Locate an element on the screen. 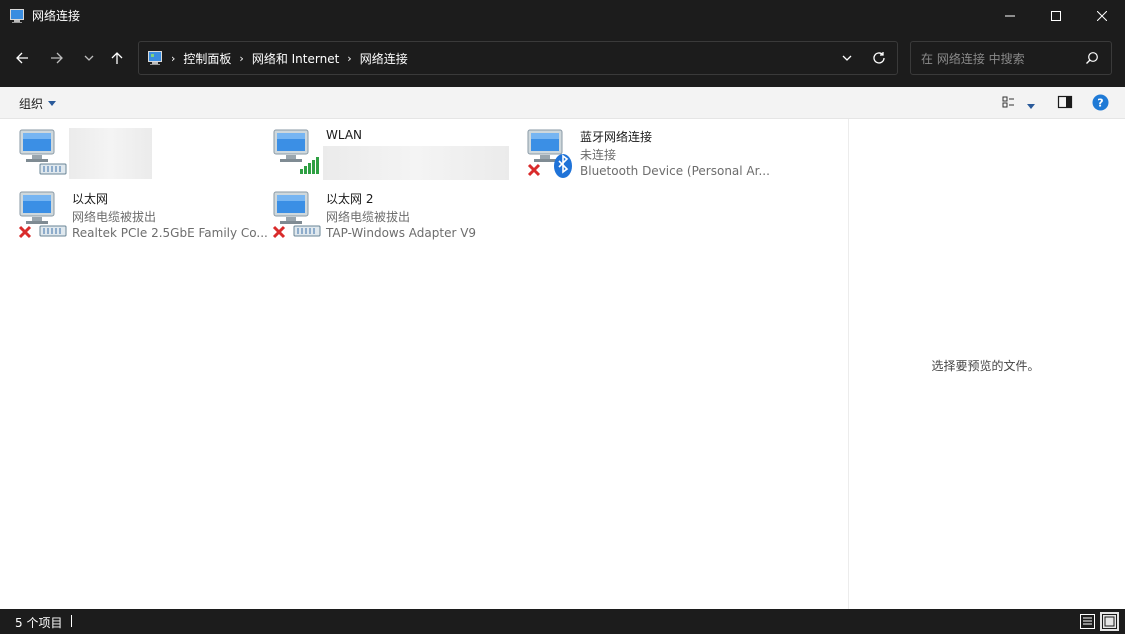 This screenshot has width=1125, height=634. arrow-right-icon is located at coordinates (57, 58).